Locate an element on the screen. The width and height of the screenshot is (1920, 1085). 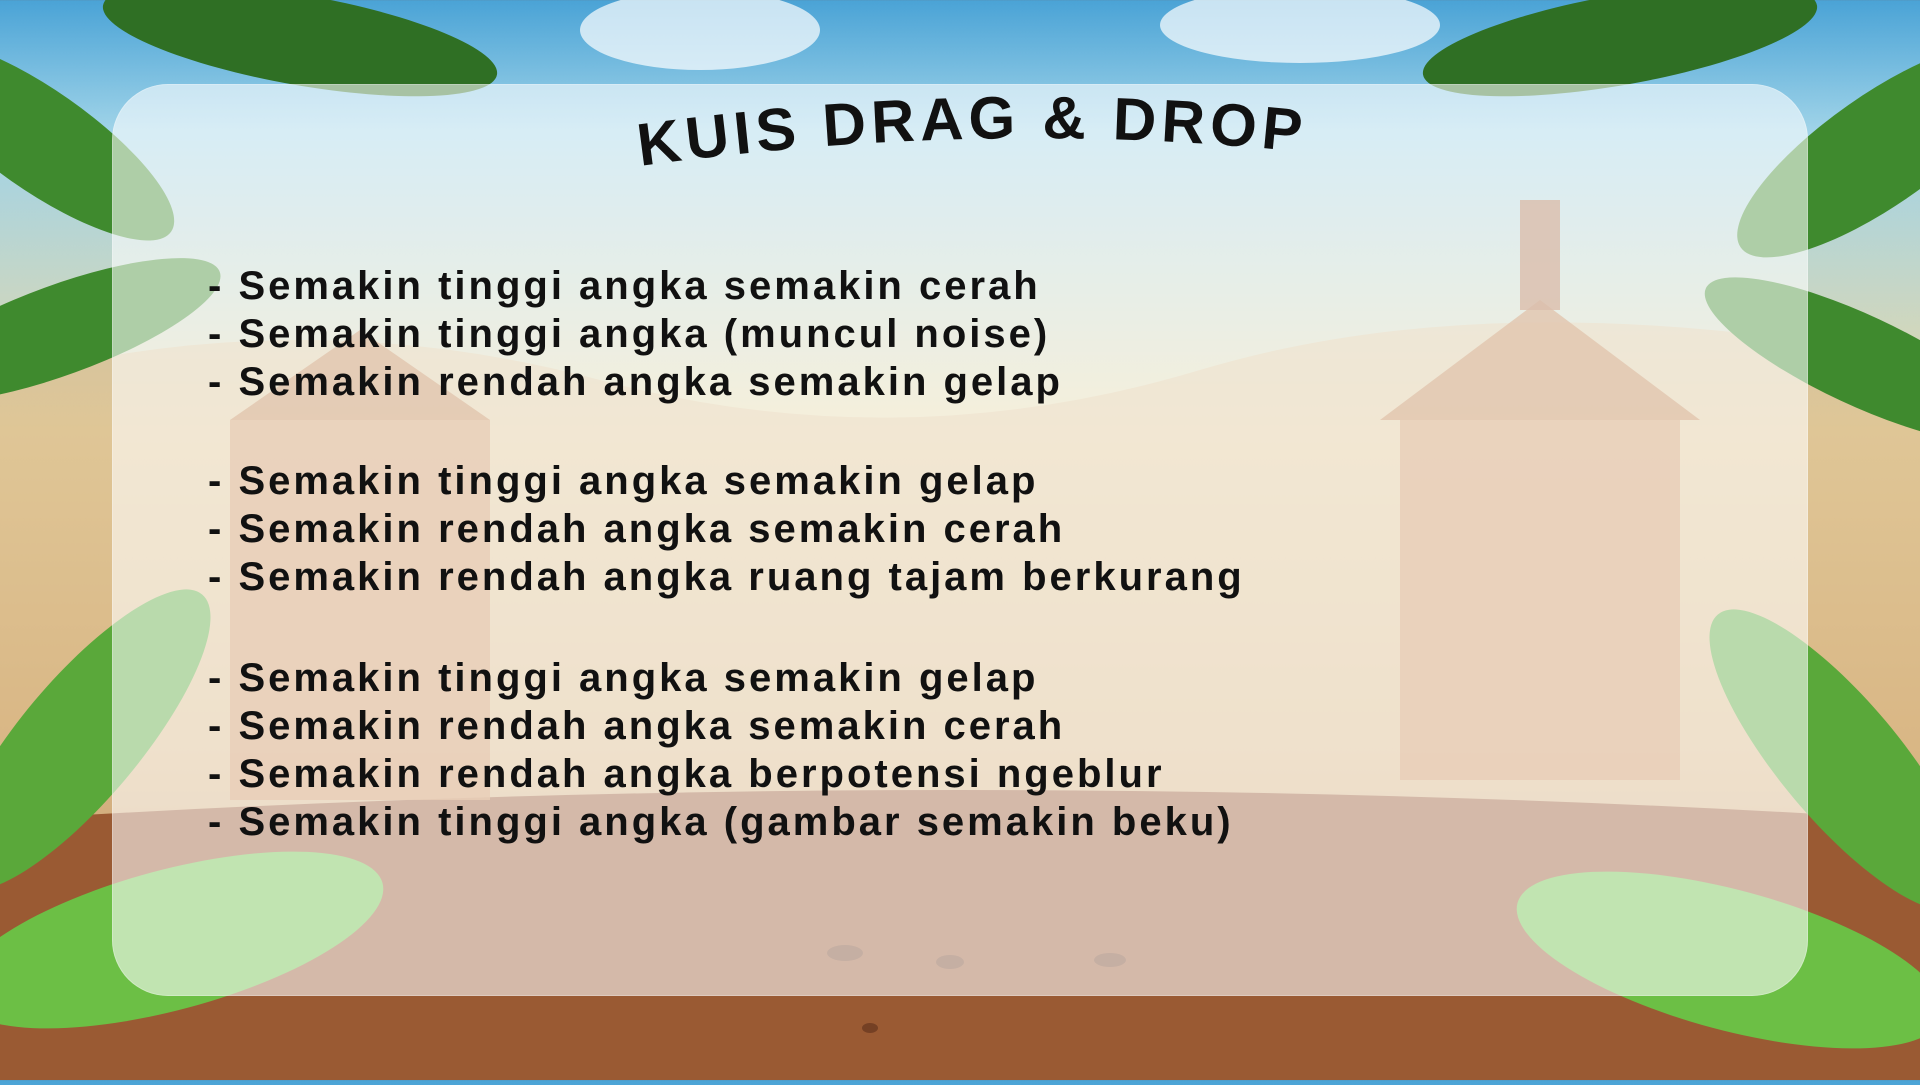
statement-item: Semakin rendah angka berpotensi ngeblur is located at coordinates (721, 774).